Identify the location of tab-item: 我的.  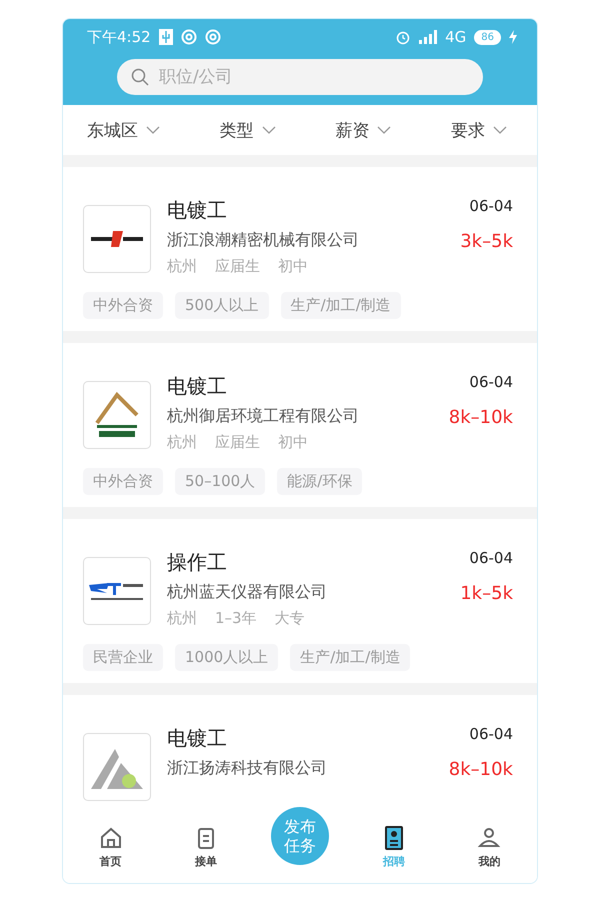
(489, 847).